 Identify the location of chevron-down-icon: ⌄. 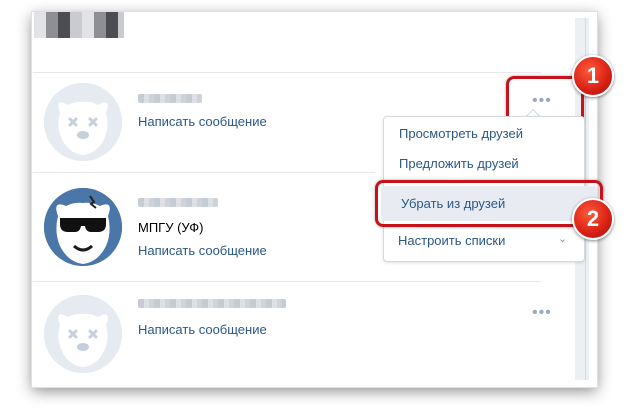
(563, 239).